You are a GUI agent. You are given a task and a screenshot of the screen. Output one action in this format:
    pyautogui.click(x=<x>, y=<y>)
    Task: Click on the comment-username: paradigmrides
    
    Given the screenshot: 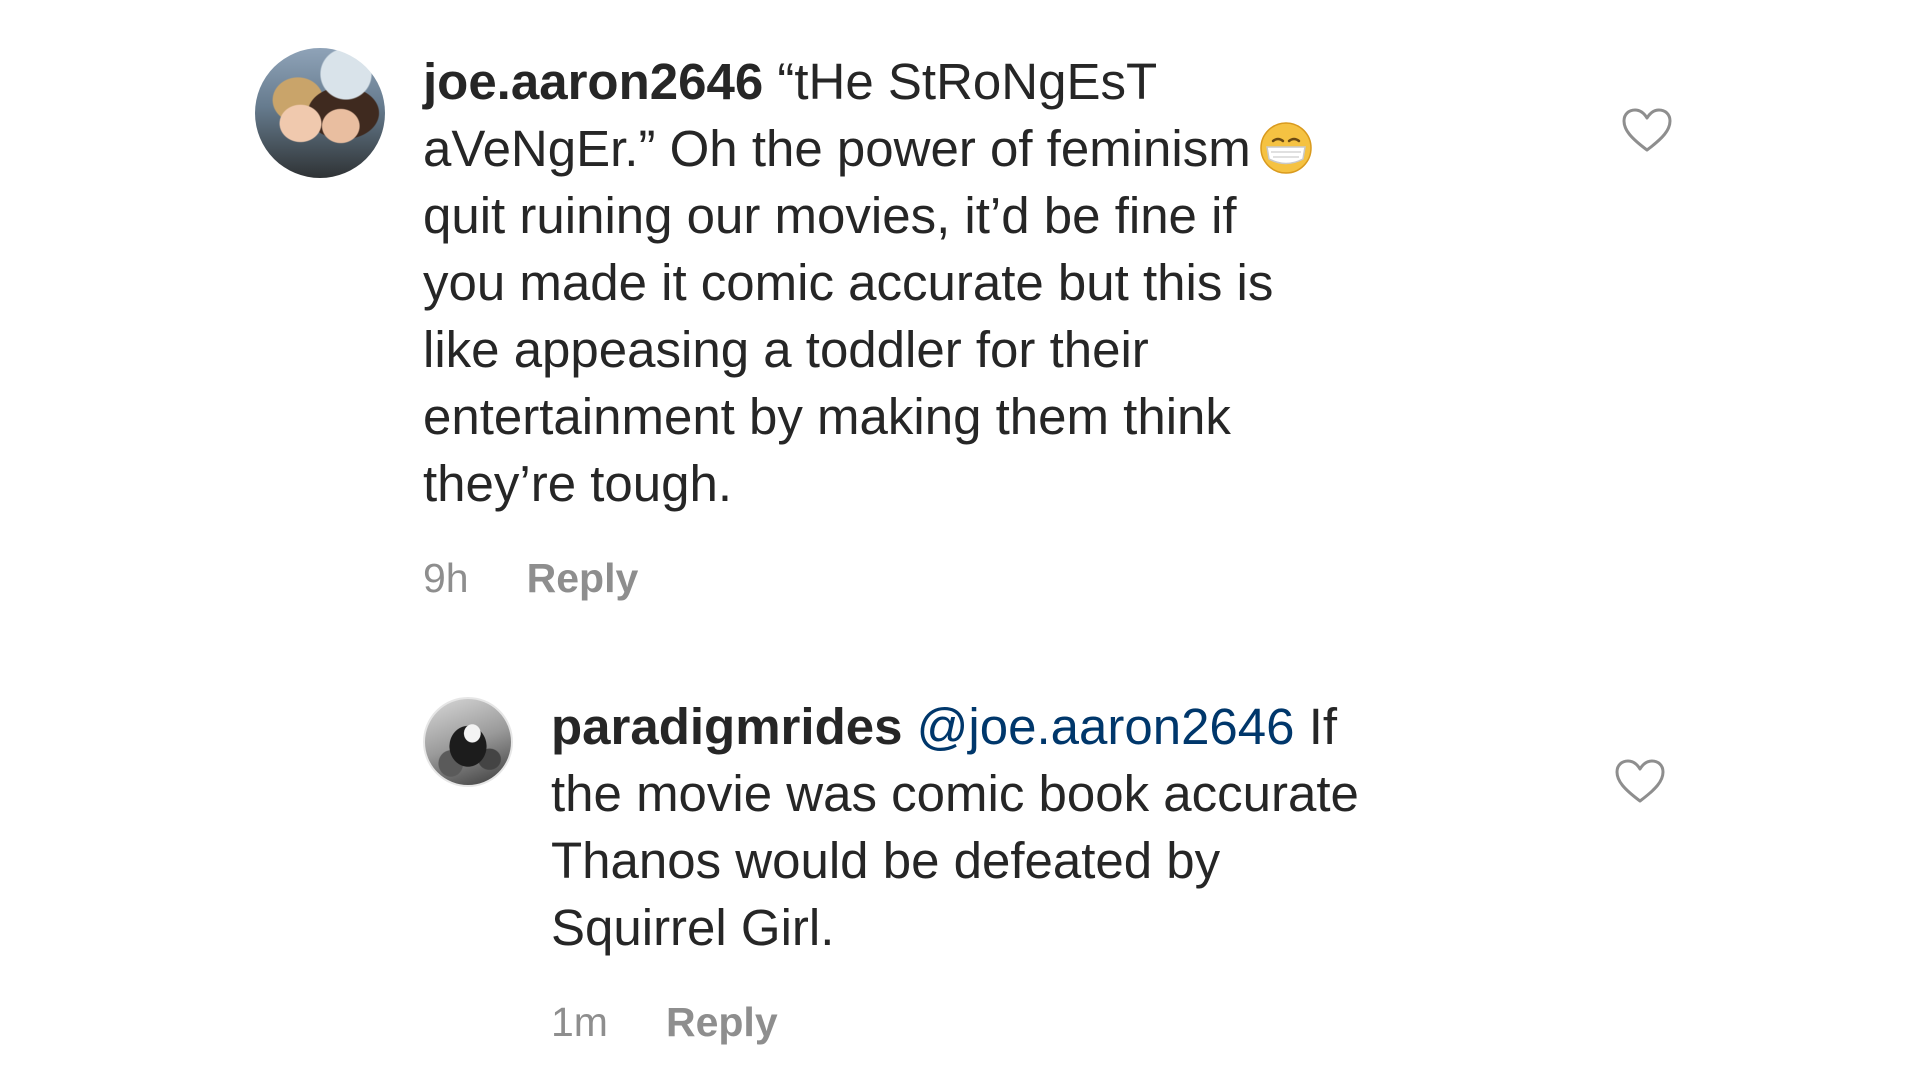 What is the action you would take?
    pyautogui.click(x=726, y=726)
    